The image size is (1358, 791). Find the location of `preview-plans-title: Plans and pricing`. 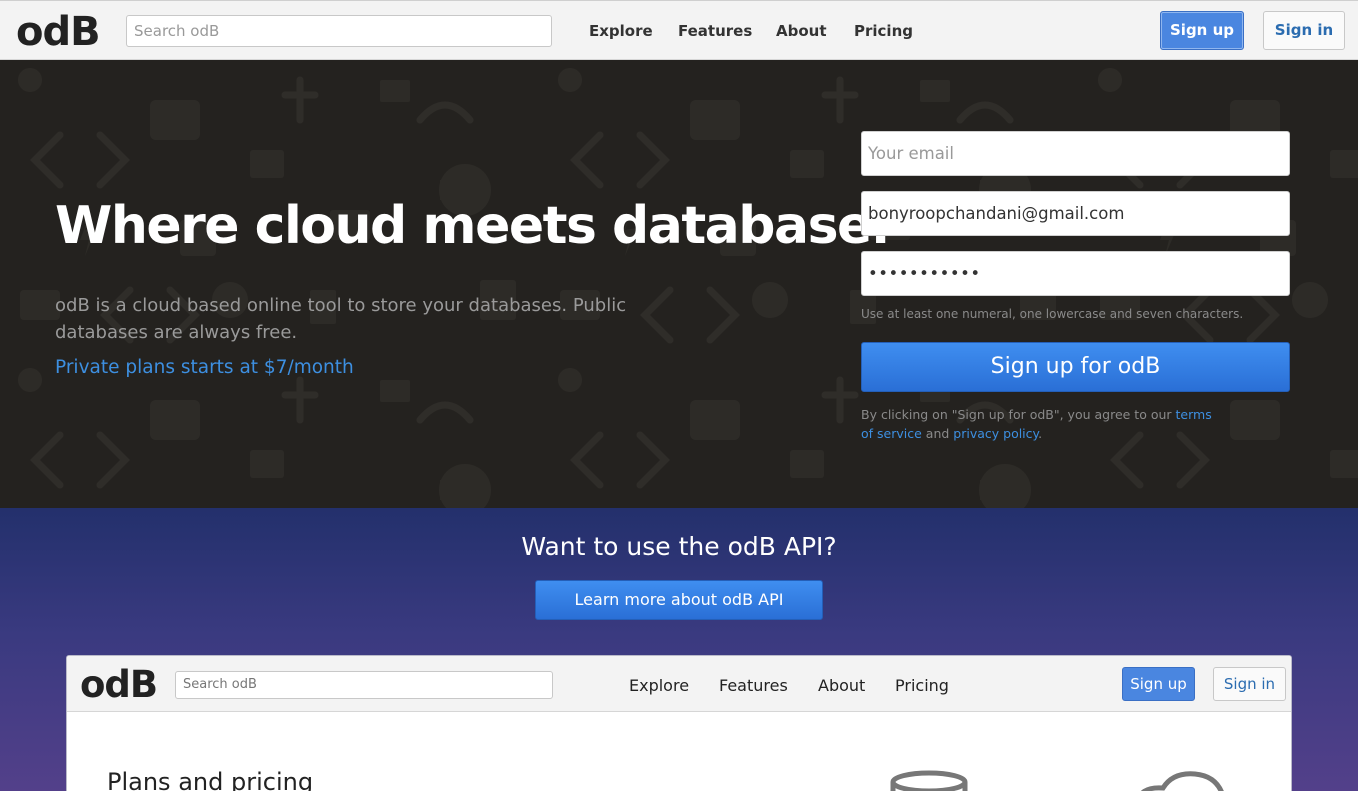

preview-plans-title: Plans and pricing is located at coordinates (210, 779).